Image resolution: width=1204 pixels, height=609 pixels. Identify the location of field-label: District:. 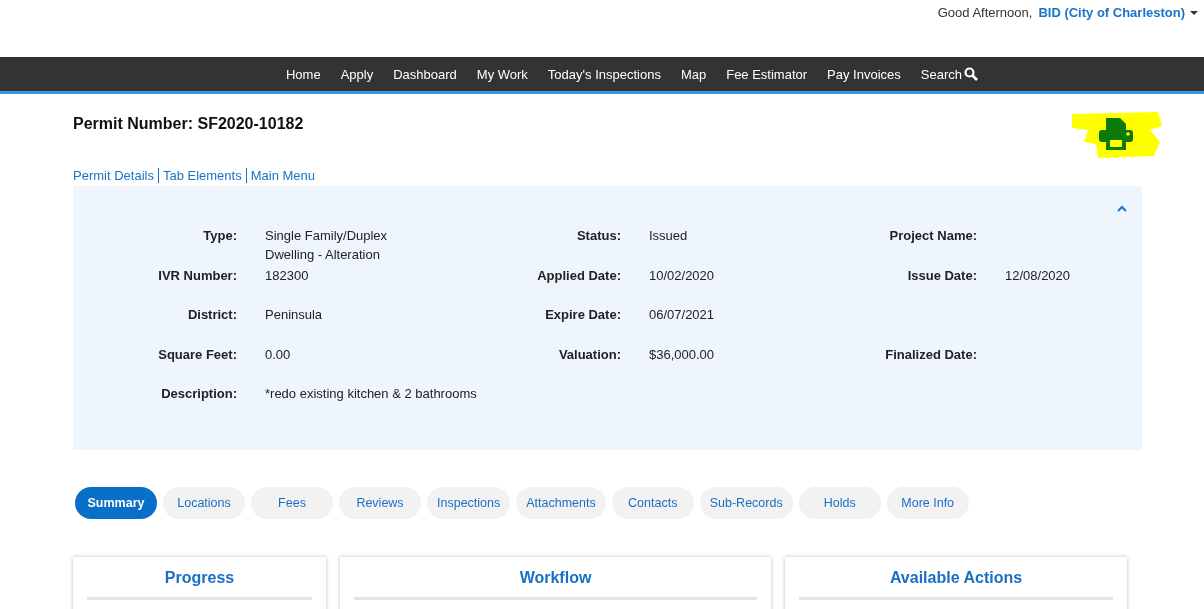
(211, 315).